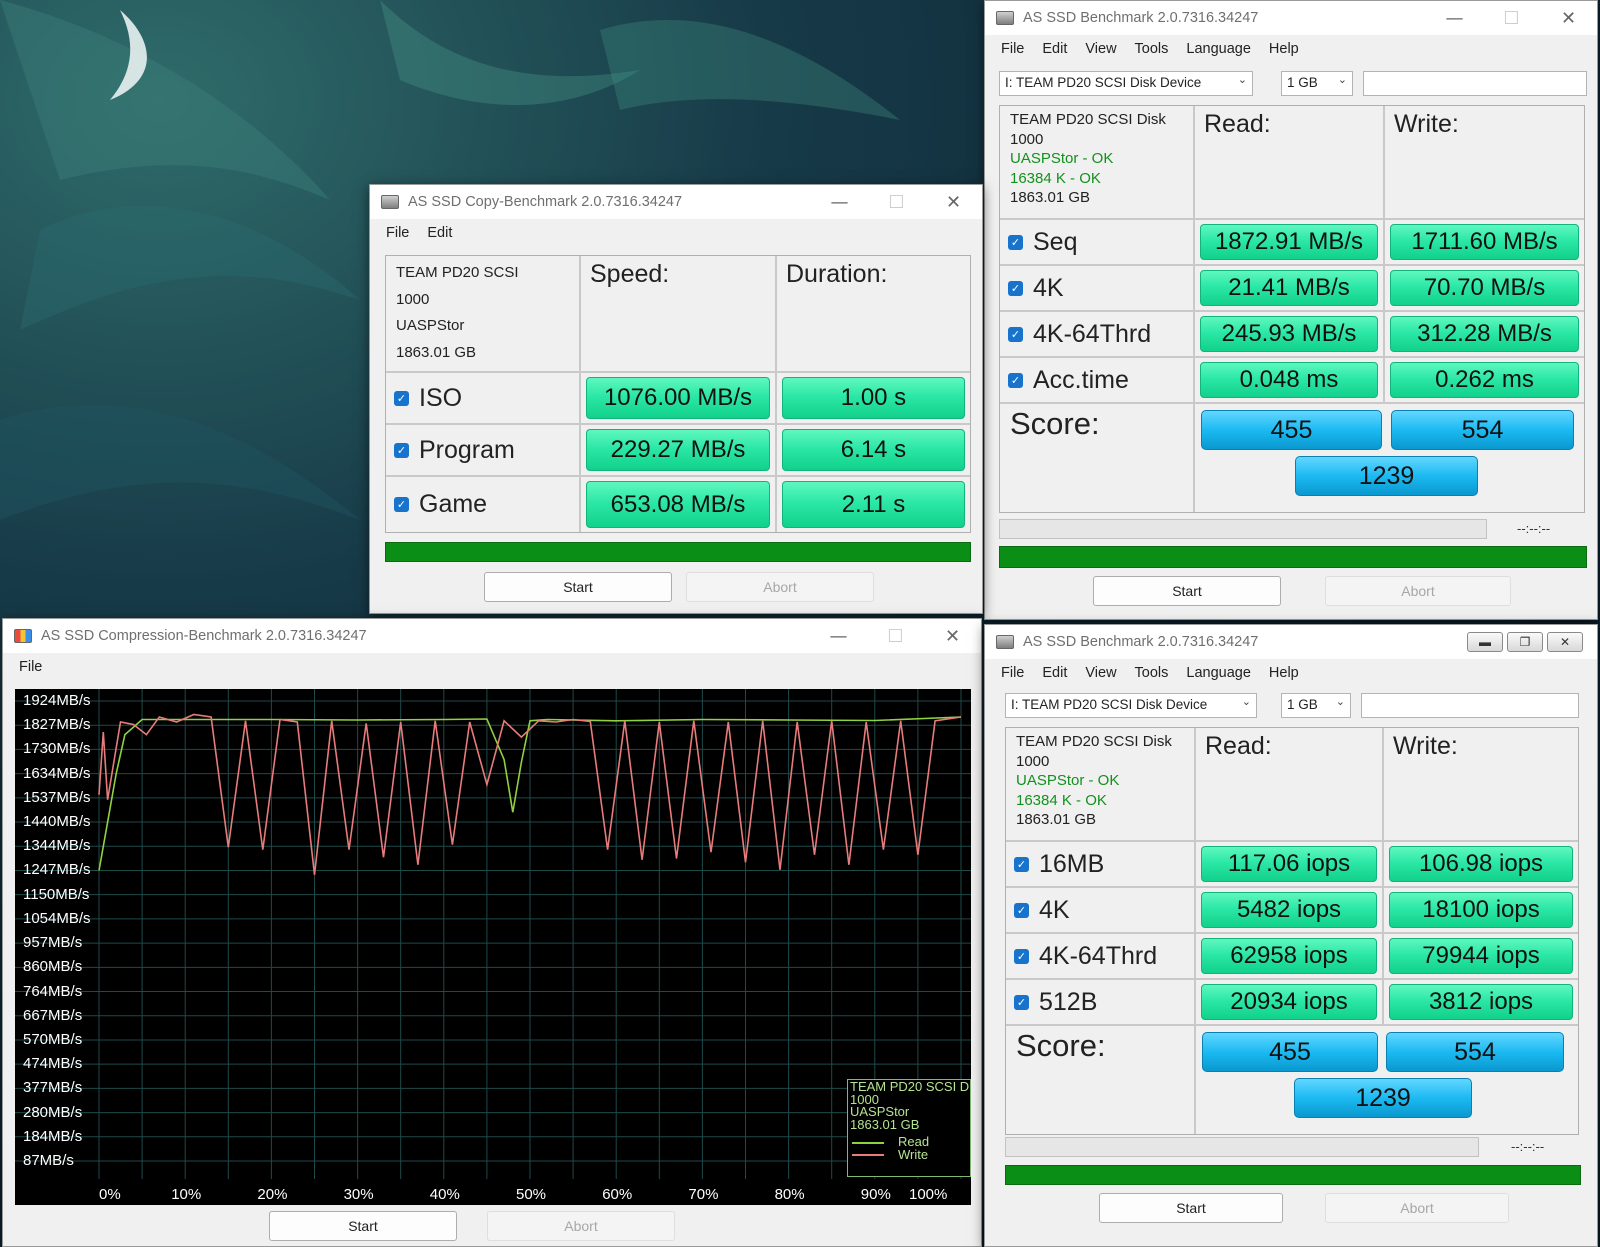 The width and height of the screenshot is (1600, 1247). What do you see at coordinates (875, 1194) in the screenshot?
I see `x-tick-label: 90%` at bounding box center [875, 1194].